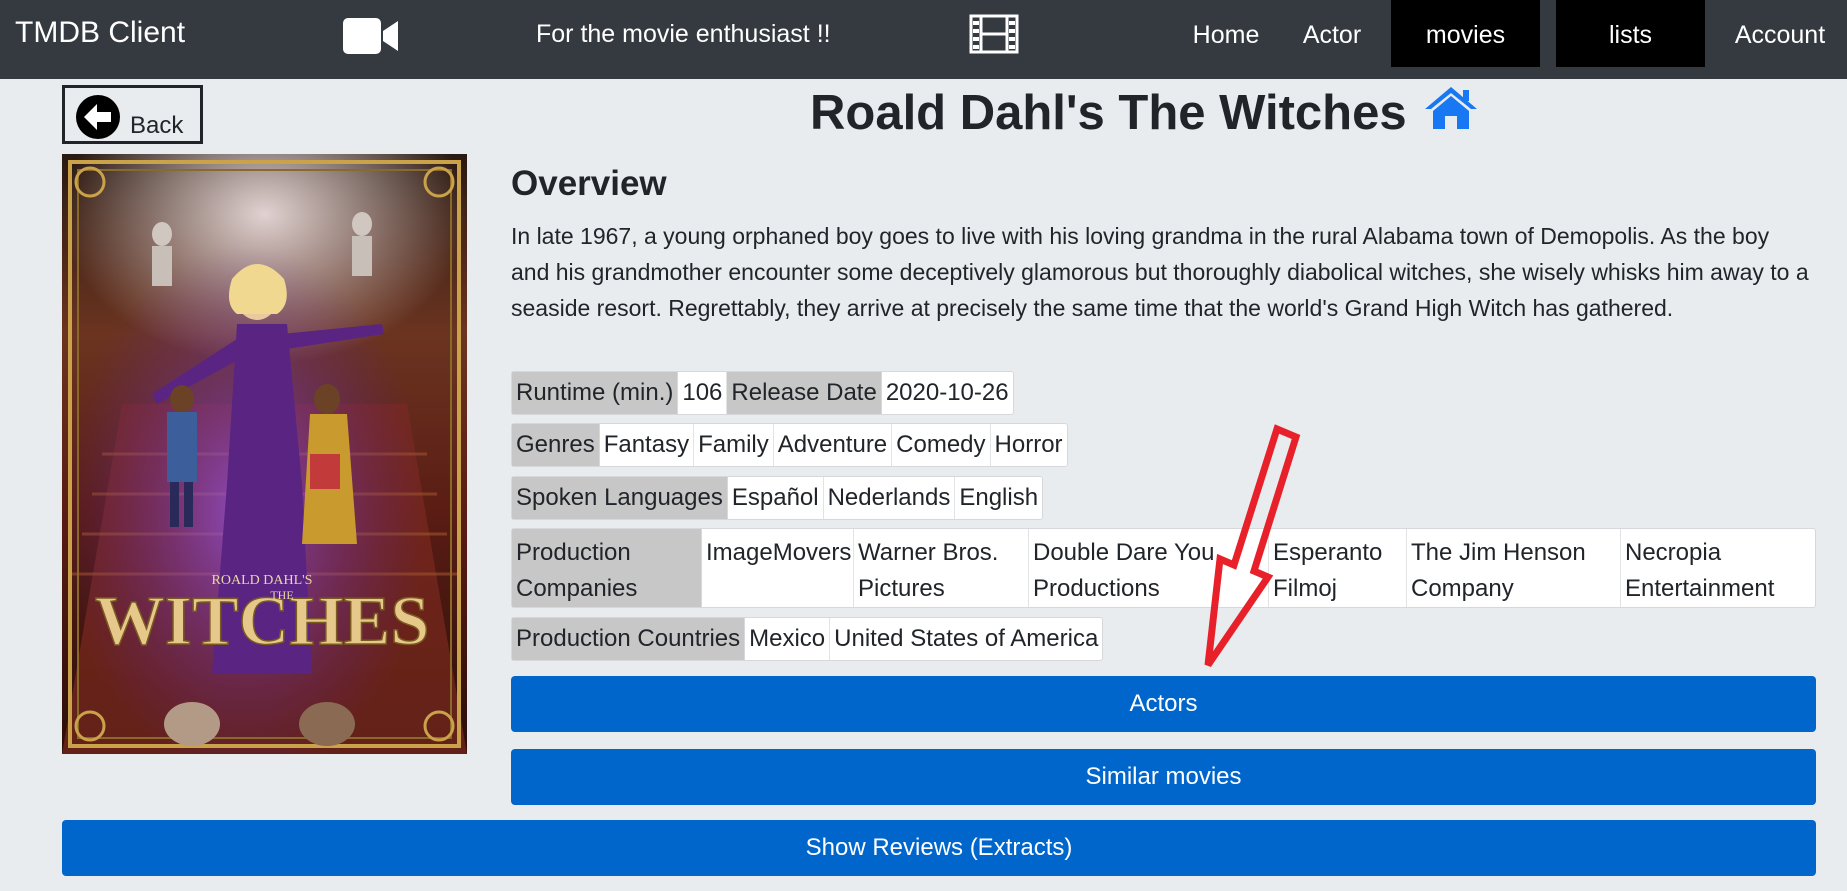 This screenshot has height=891, width=1847. I want to click on poster-the-text: THE, so click(281, 595).